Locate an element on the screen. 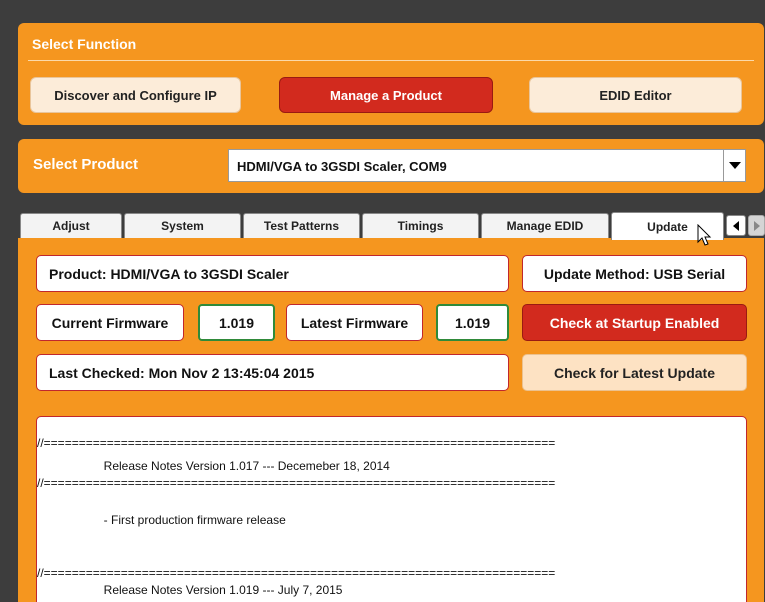  current-firmware-value: 1.019 is located at coordinates (236, 322).